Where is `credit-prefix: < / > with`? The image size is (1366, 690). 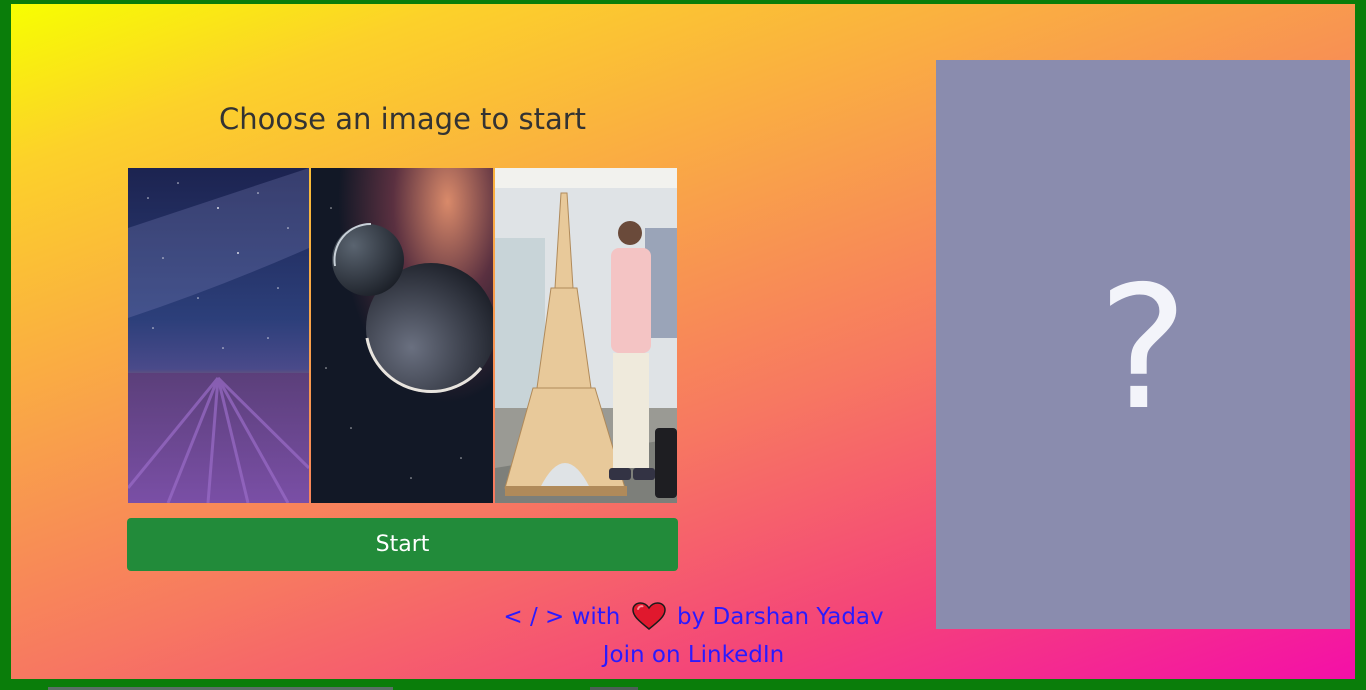 credit-prefix: < / > with is located at coordinates (562, 617).